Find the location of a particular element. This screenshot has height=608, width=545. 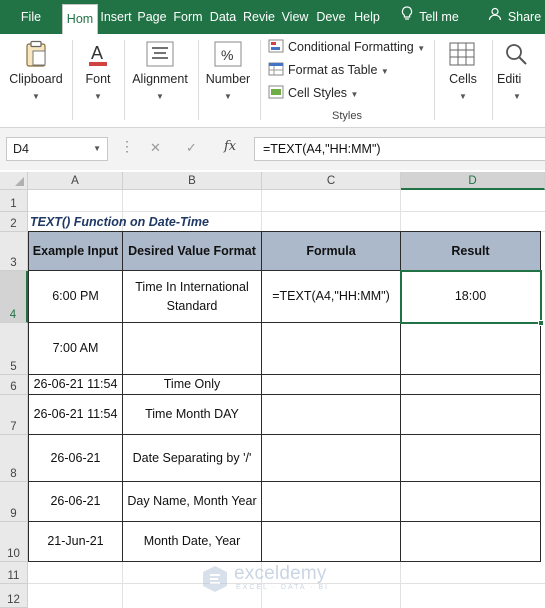

column-header-c: C is located at coordinates (331, 181).